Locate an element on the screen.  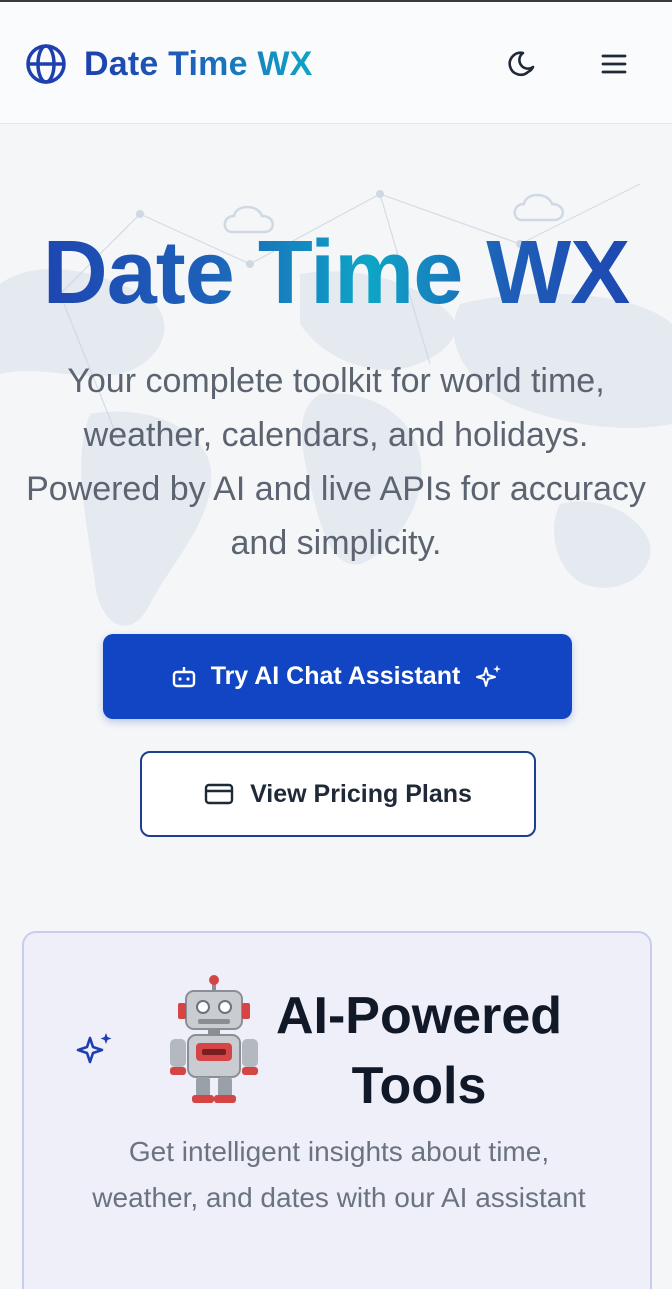
try-ai-chat-label: Try AI Chat Assistant is located at coordinates (335, 676).